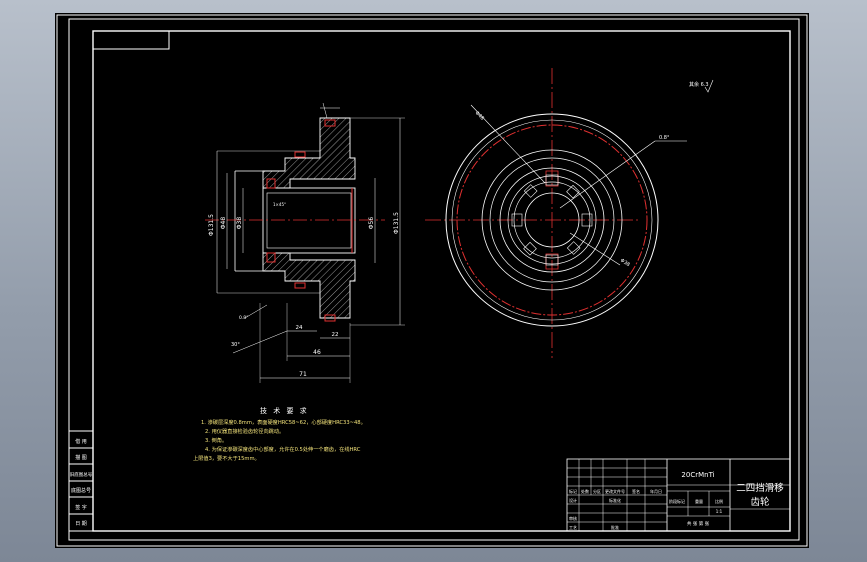 This screenshot has width=867, height=562. Describe the element at coordinates (573, 518) in the screenshot. I see `tb-label: 审核` at that location.